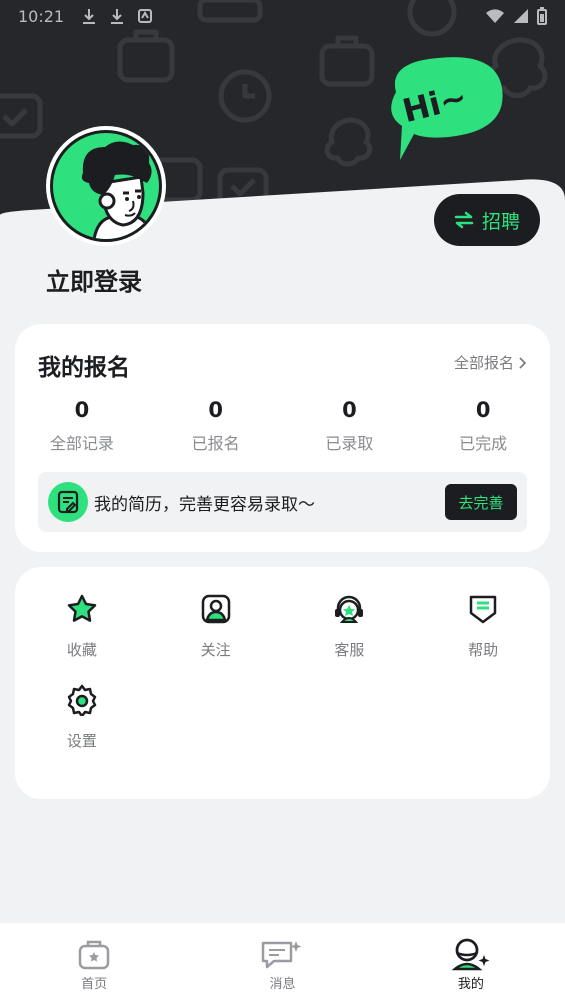  I want to click on home-briefcase-icon, so click(94, 955).